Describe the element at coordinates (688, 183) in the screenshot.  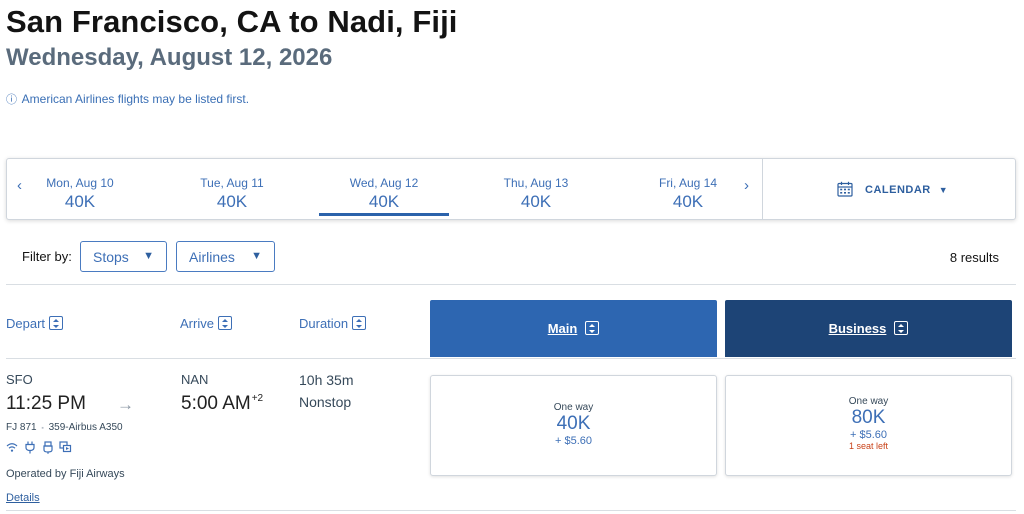
I see `date-label: Fri, Aug 14` at that location.